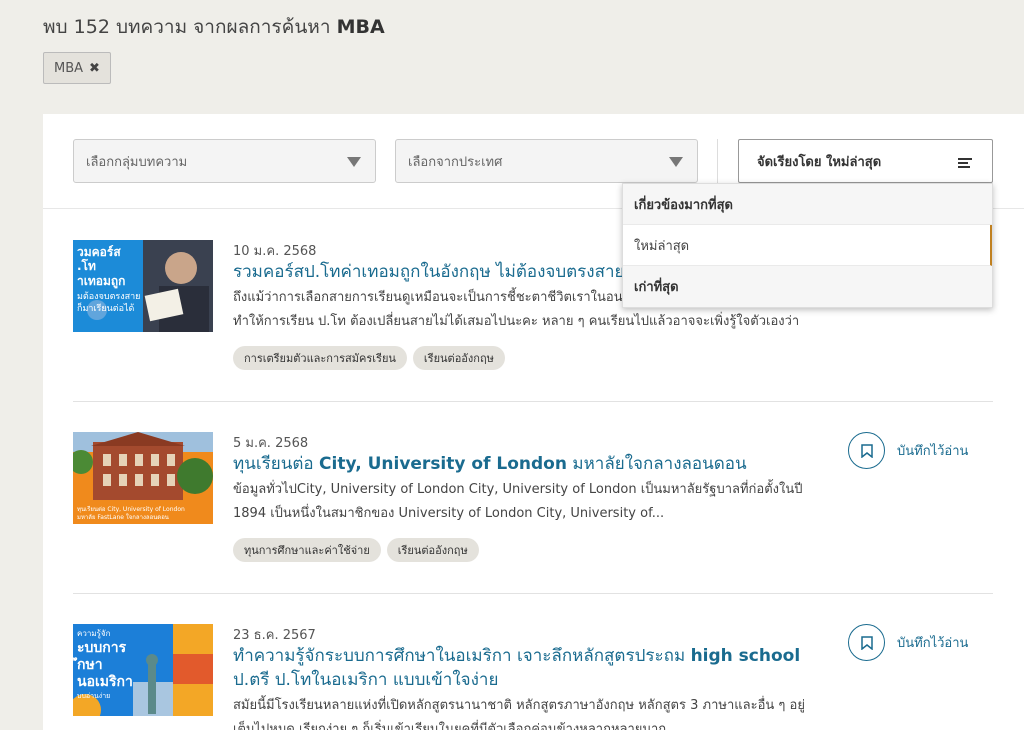 The height and width of the screenshot is (730, 1024). I want to click on thumb-text: ะบบการ, so click(102, 648).